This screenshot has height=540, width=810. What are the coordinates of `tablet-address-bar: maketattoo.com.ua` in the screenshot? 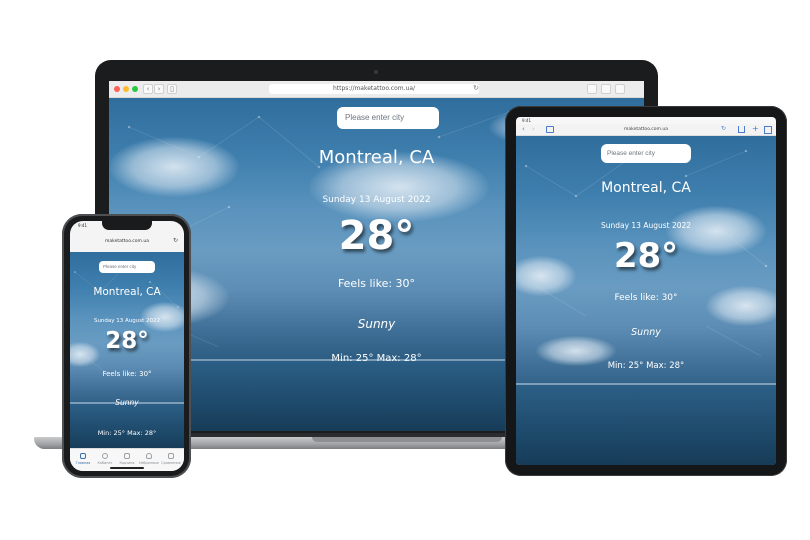 It's located at (646, 129).